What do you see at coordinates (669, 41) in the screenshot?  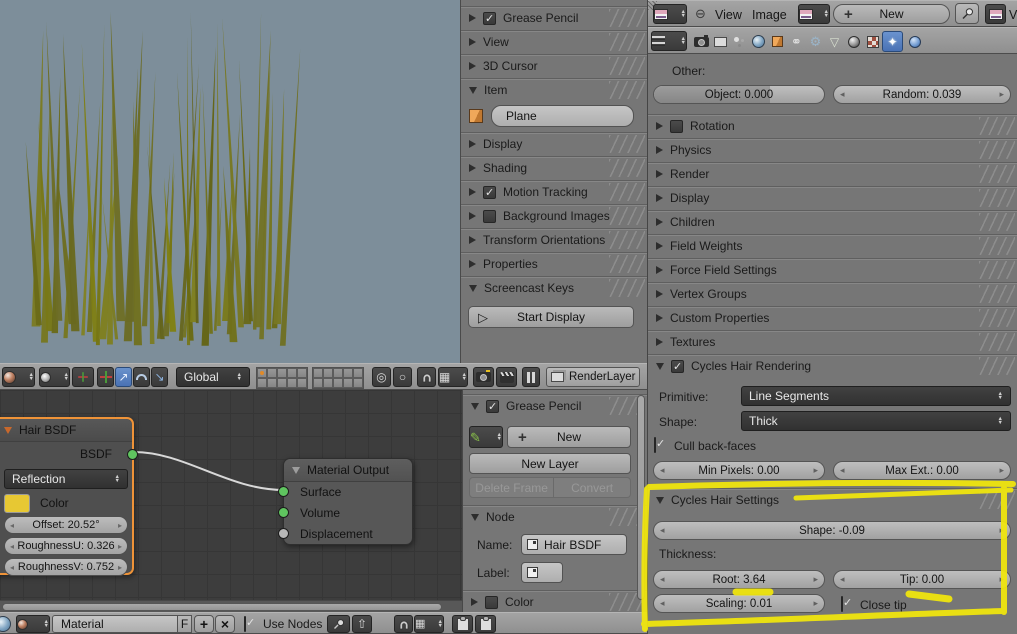 I see `editor-type-button-properties` at bounding box center [669, 41].